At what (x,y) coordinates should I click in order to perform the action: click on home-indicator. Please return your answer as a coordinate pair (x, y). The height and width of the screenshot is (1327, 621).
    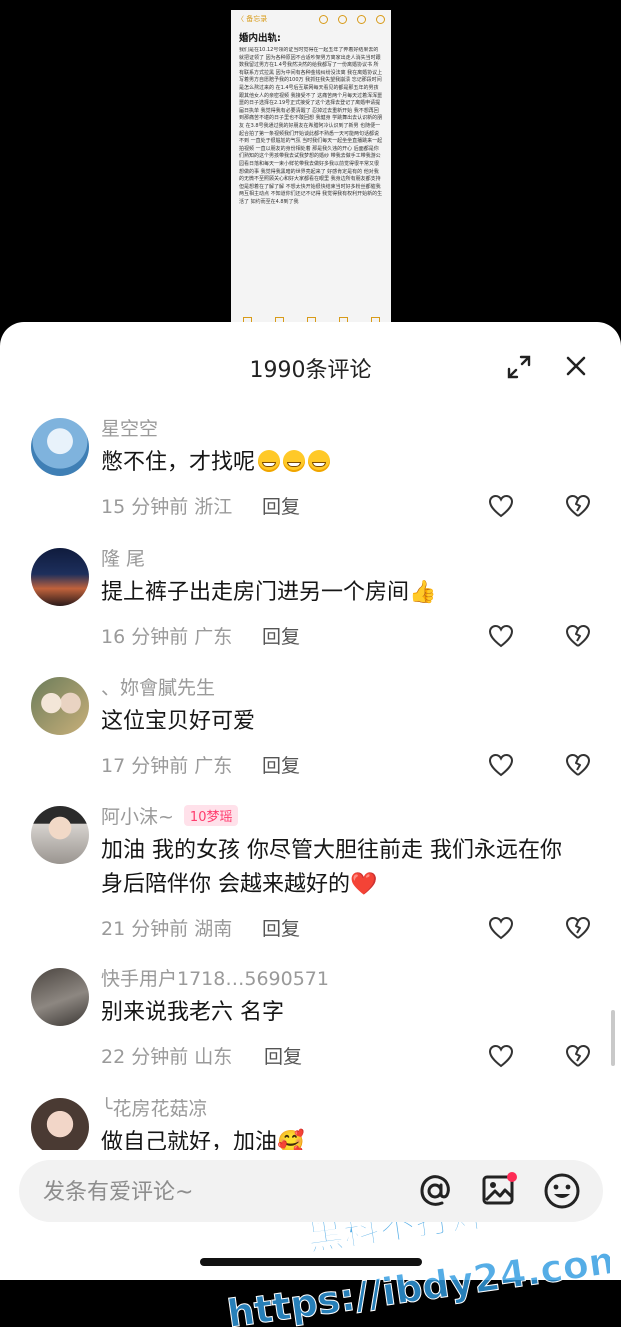
    Looking at the image, I should click on (311, 1262).